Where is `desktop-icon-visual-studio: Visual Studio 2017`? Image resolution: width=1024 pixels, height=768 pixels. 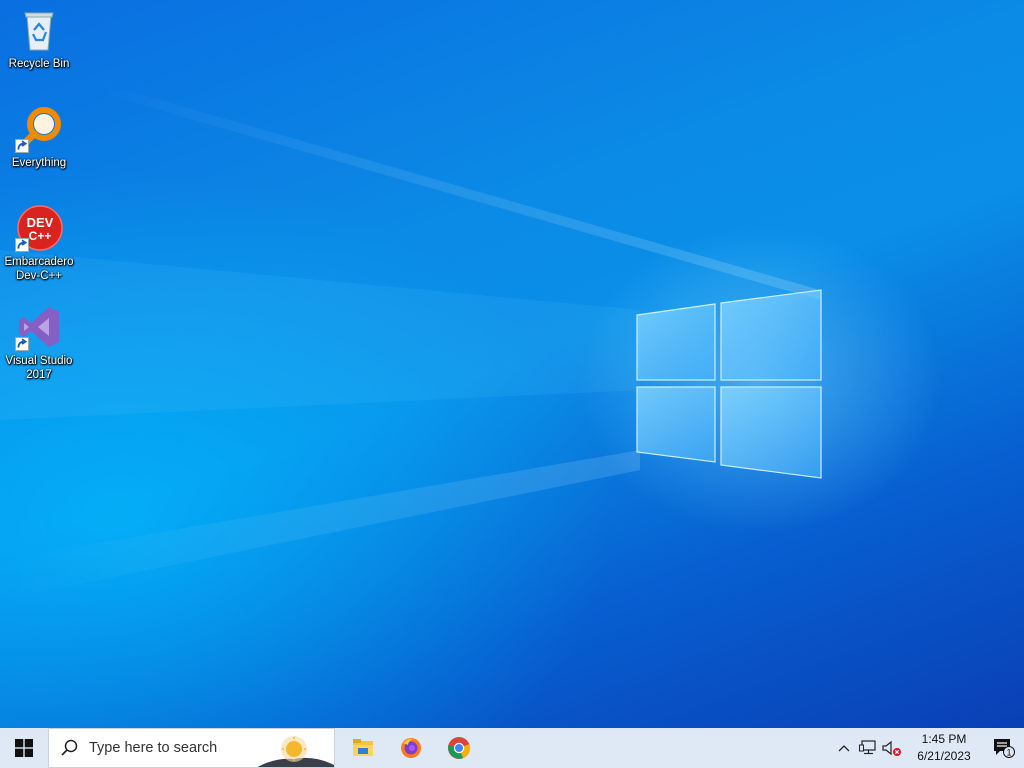 desktop-icon-visual-studio: Visual Studio 2017 is located at coordinates (39, 342).